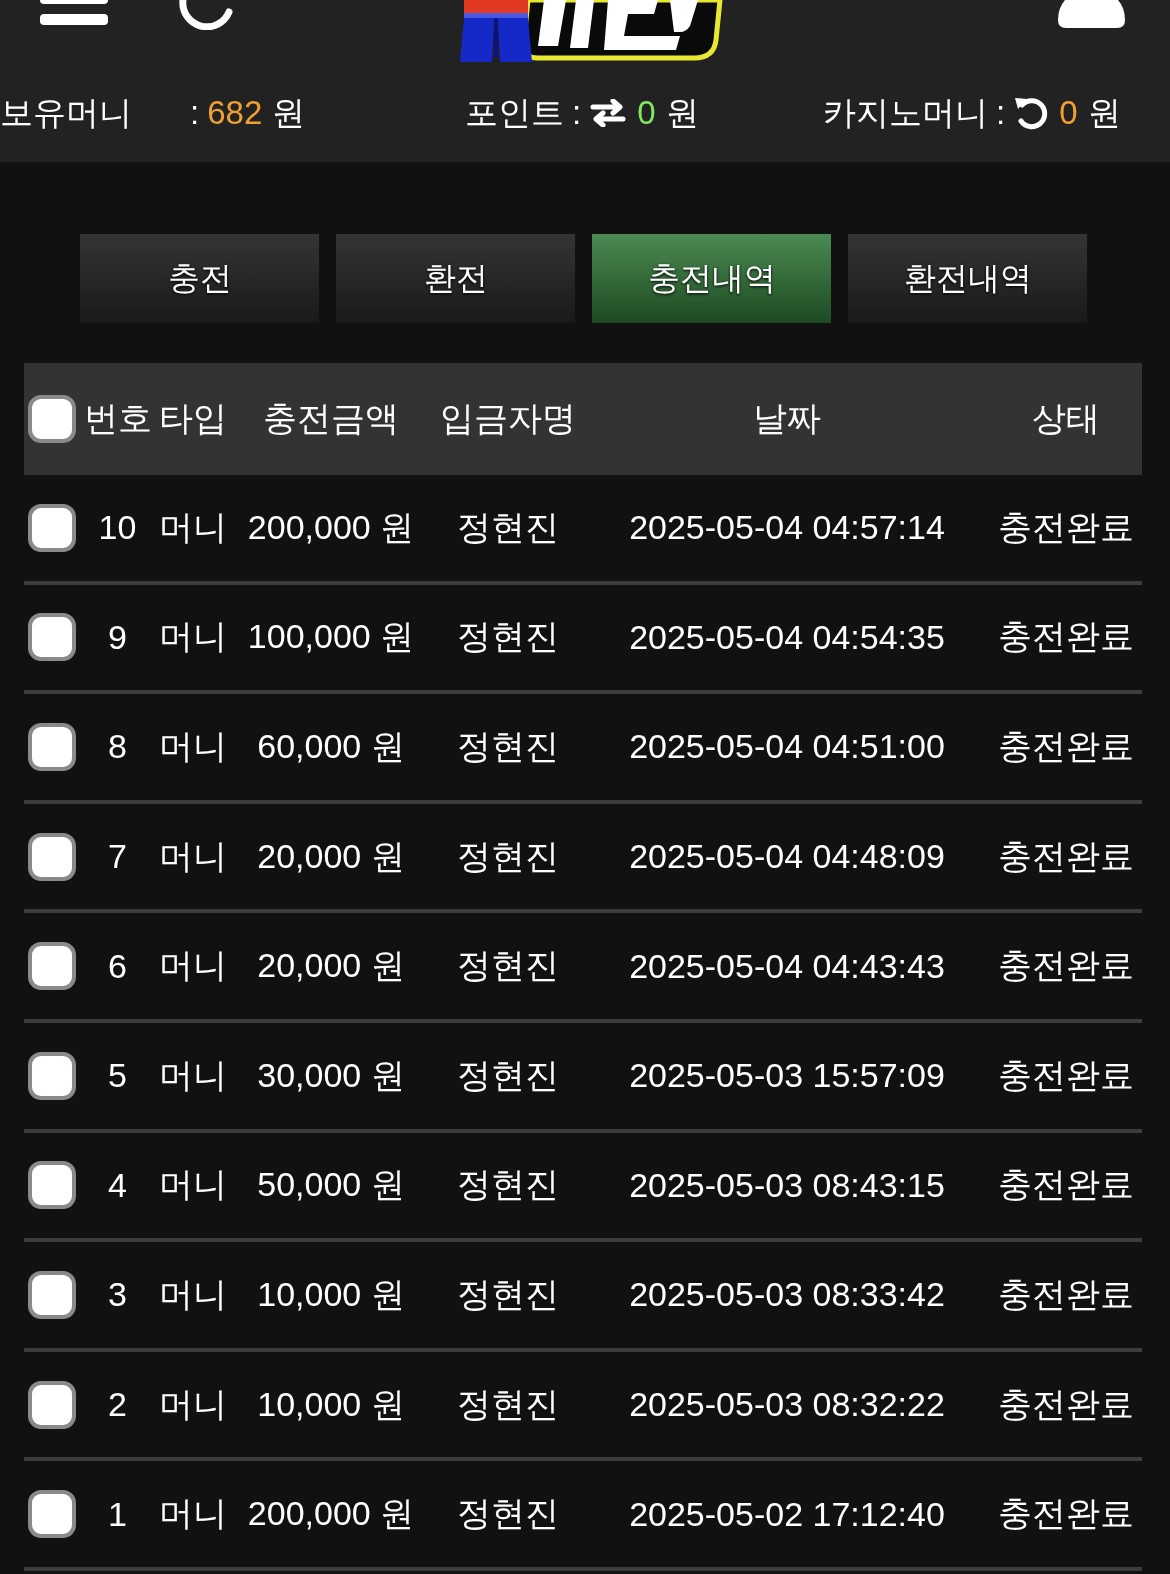 The width and height of the screenshot is (1170, 1574). Describe the element at coordinates (206, 15) in the screenshot. I see `refresh-icon` at that location.